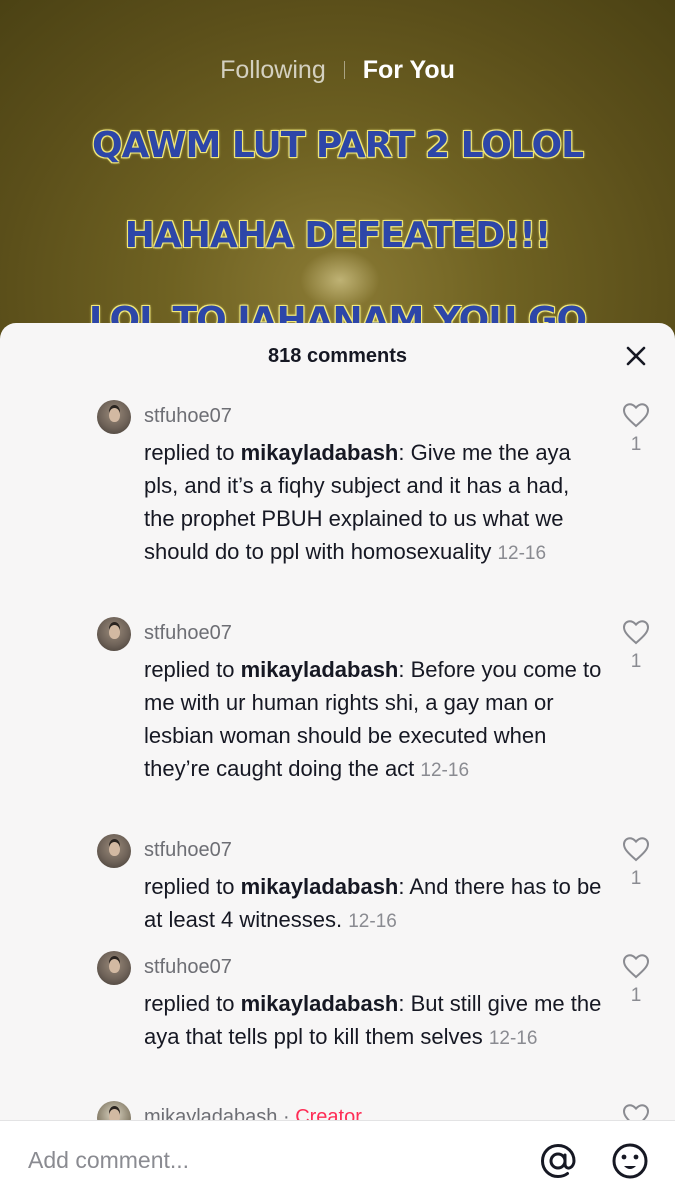 The width and height of the screenshot is (675, 1200). I want to click on emoji-icon, so click(630, 1161).